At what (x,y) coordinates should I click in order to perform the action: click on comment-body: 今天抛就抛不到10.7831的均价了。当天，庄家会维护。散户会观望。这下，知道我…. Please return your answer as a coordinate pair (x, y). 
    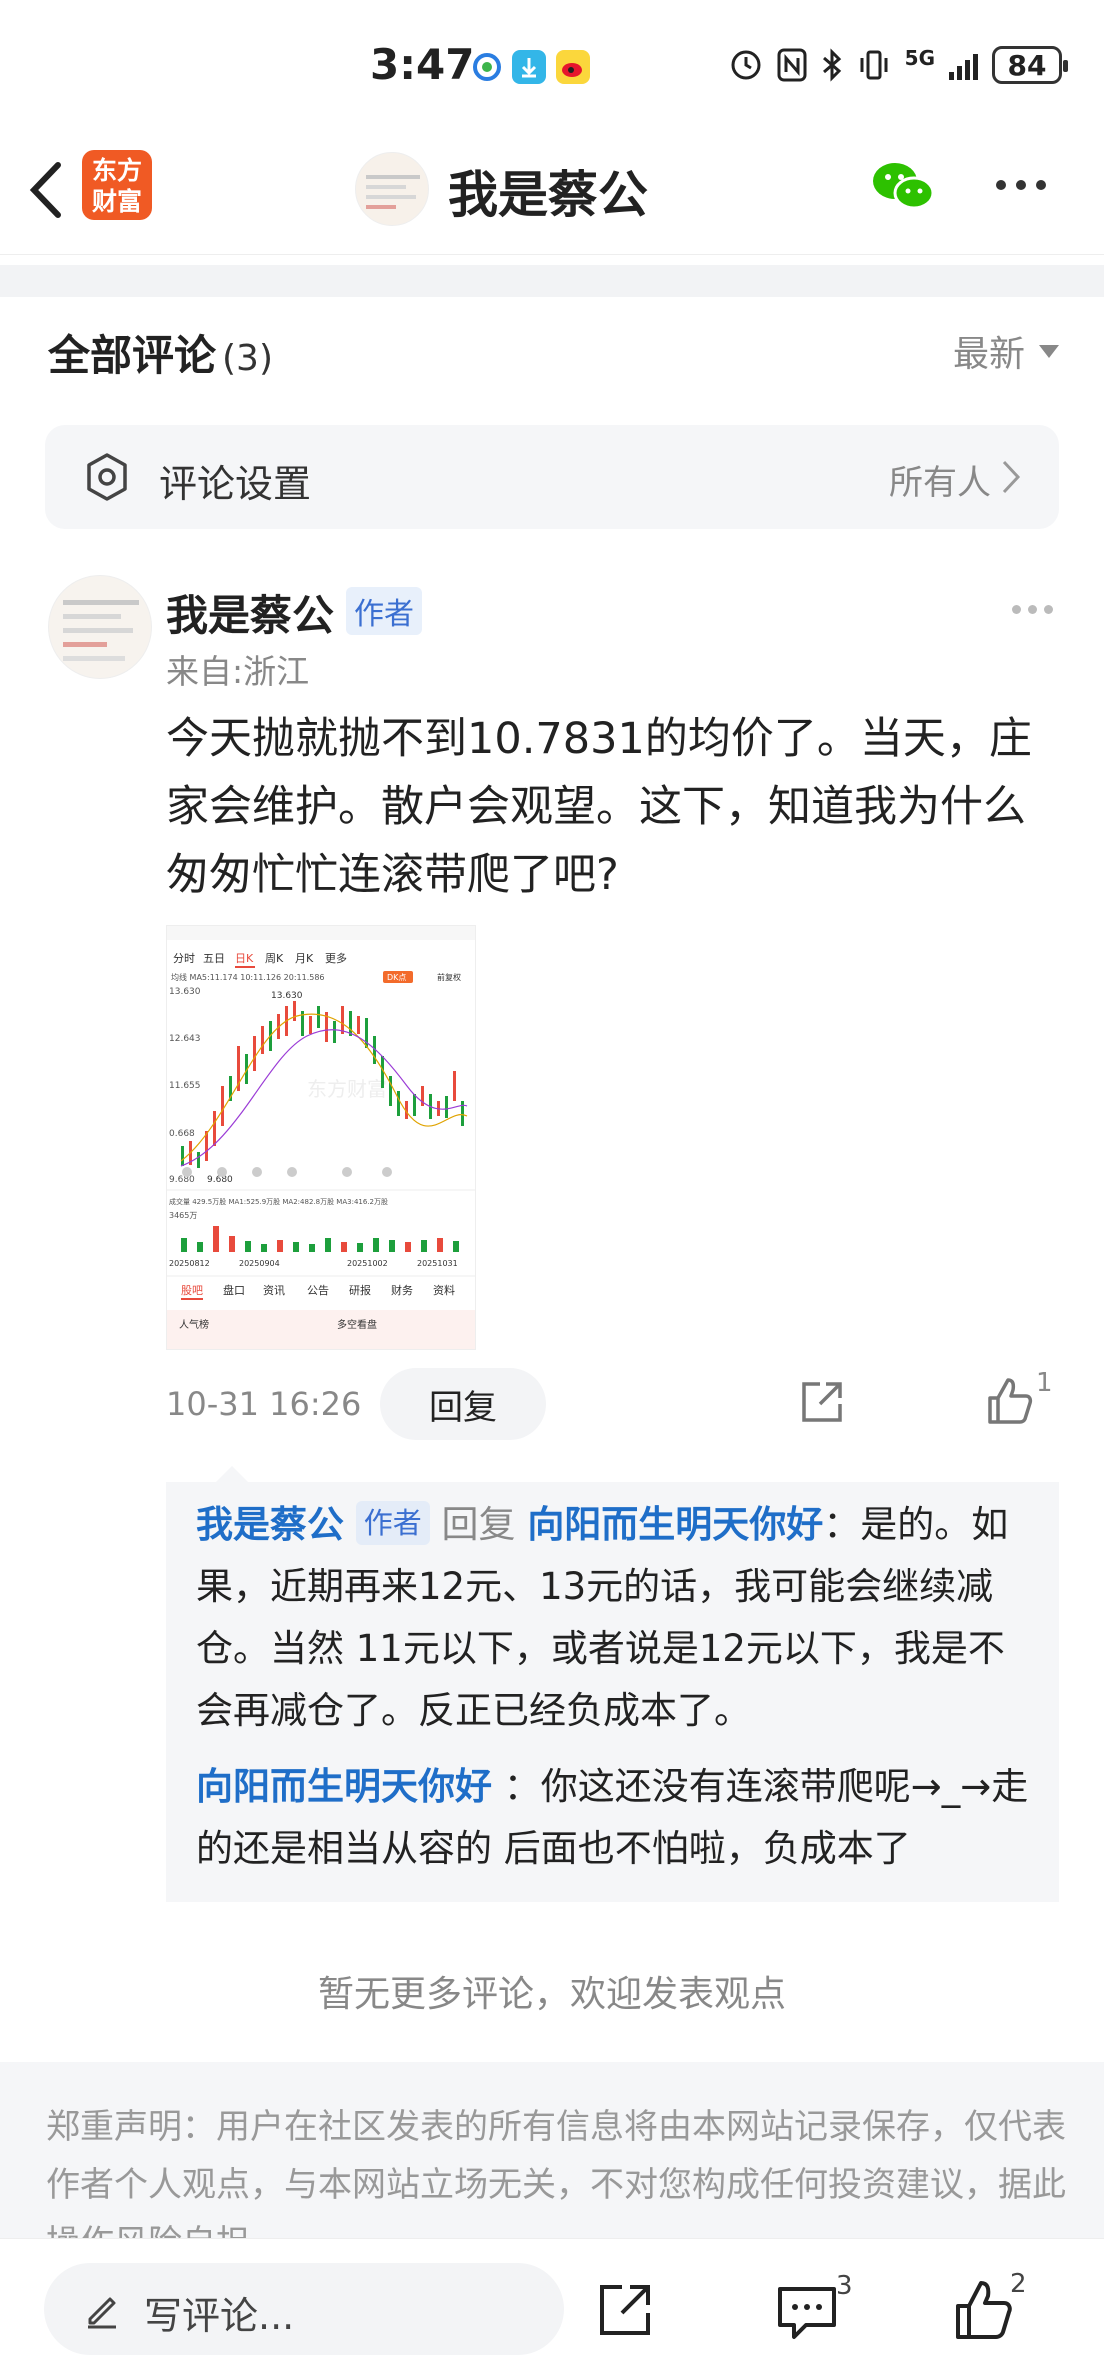
    Looking at the image, I should click on (599, 807).